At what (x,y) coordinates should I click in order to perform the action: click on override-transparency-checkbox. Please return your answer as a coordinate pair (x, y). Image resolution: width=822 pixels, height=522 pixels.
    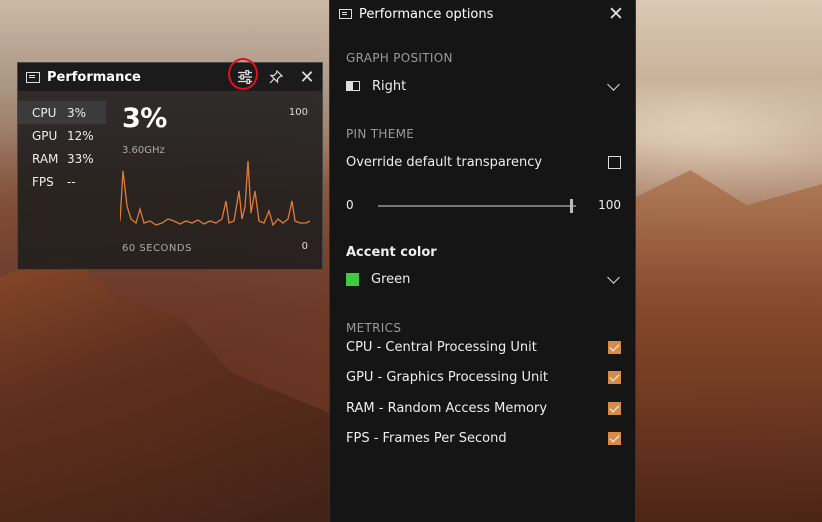
    Looking at the image, I should click on (614, 162).